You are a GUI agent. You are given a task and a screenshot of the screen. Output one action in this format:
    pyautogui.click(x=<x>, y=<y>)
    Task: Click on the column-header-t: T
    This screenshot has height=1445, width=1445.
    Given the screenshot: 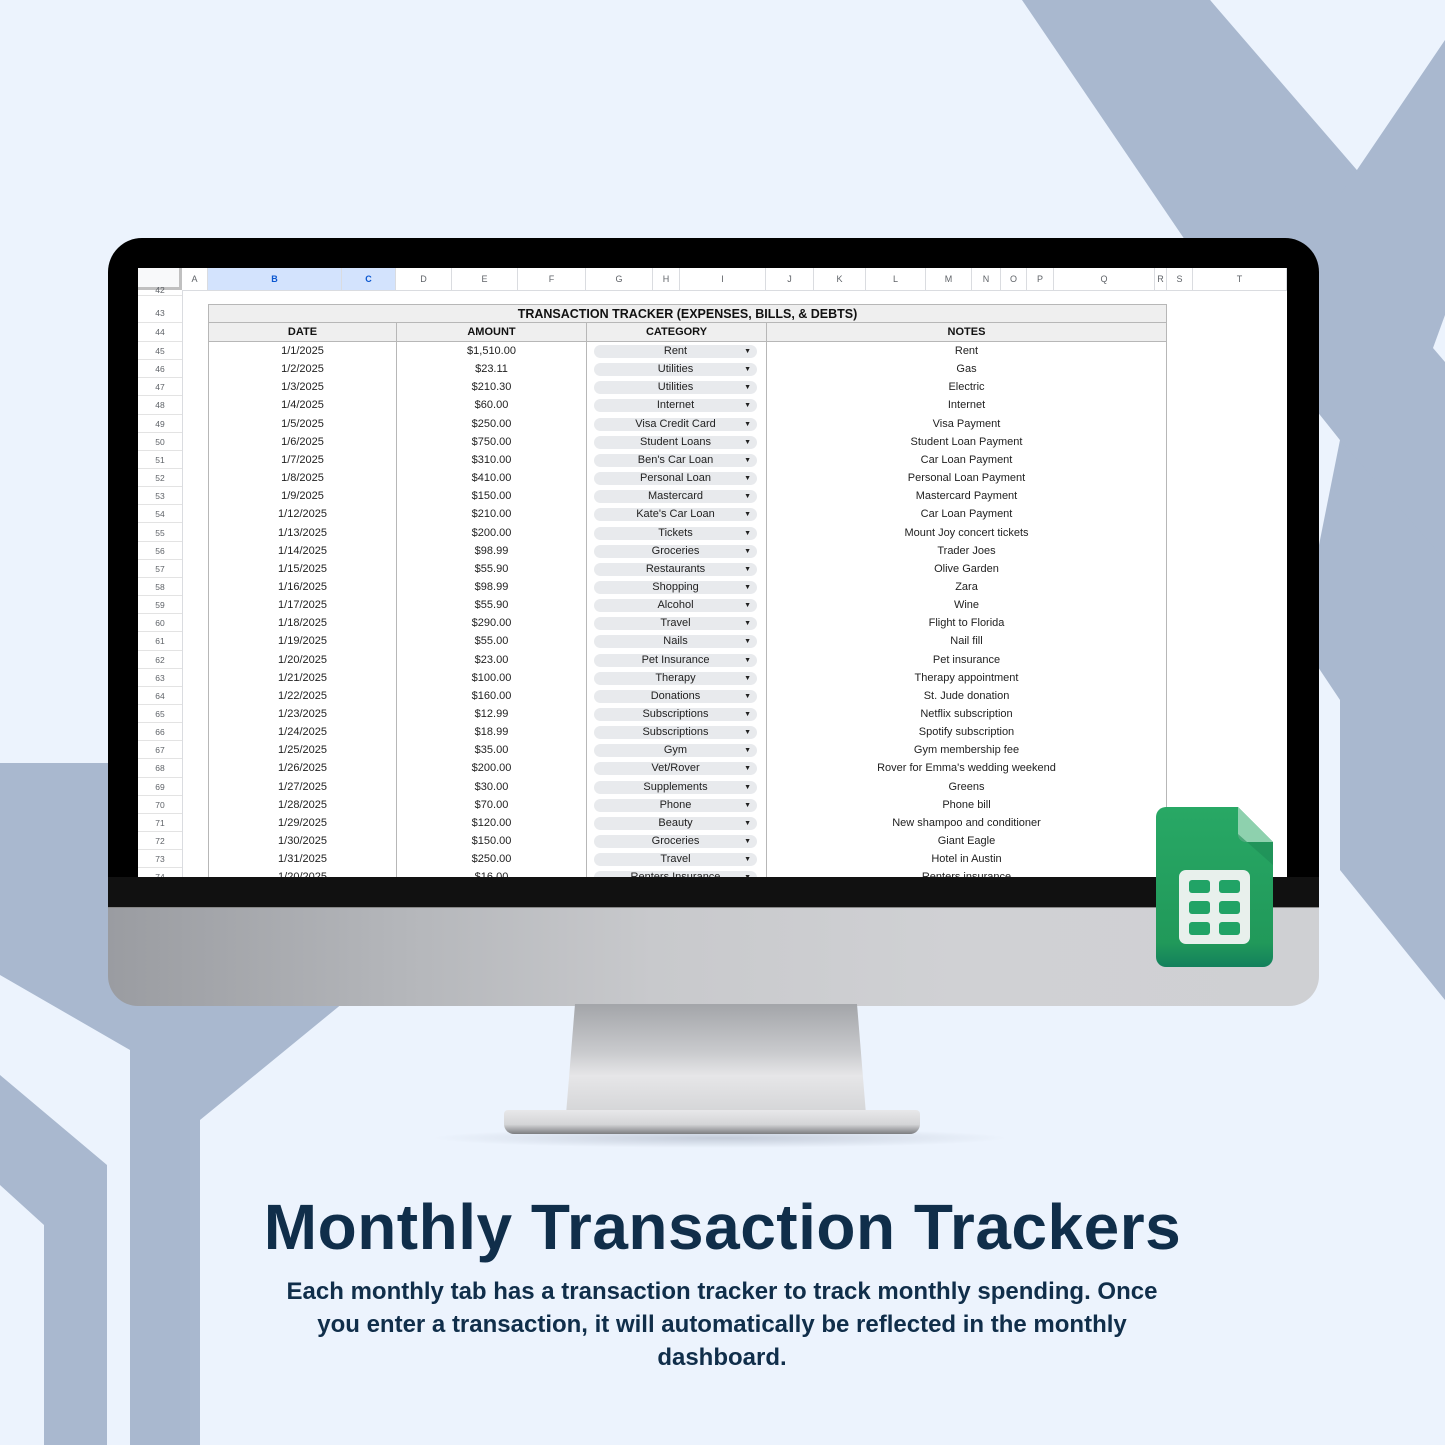 What is the action you would take?
    pyautogui.click(x=1240, y=279)
    